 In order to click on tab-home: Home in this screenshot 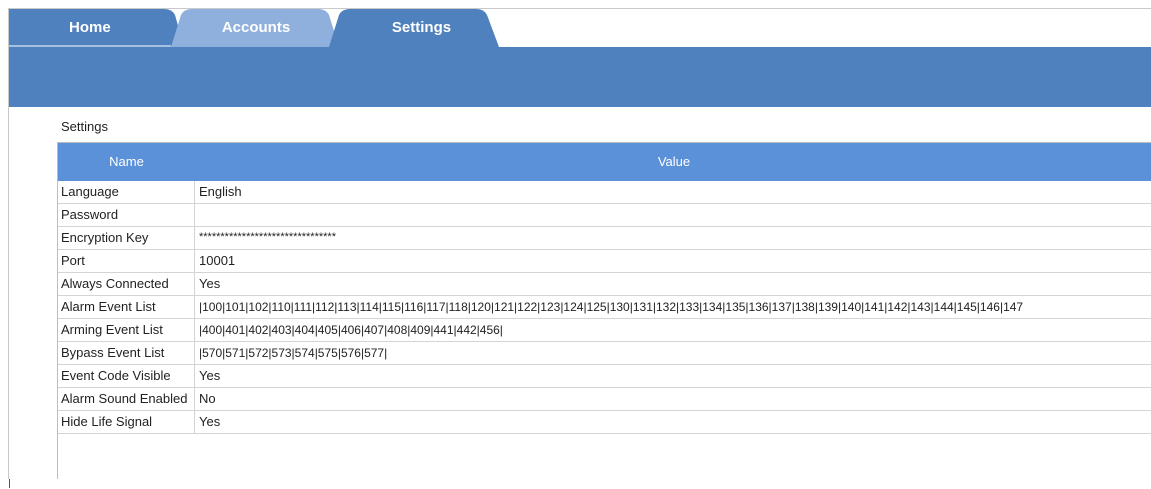, I will do `click(96, 28)`.